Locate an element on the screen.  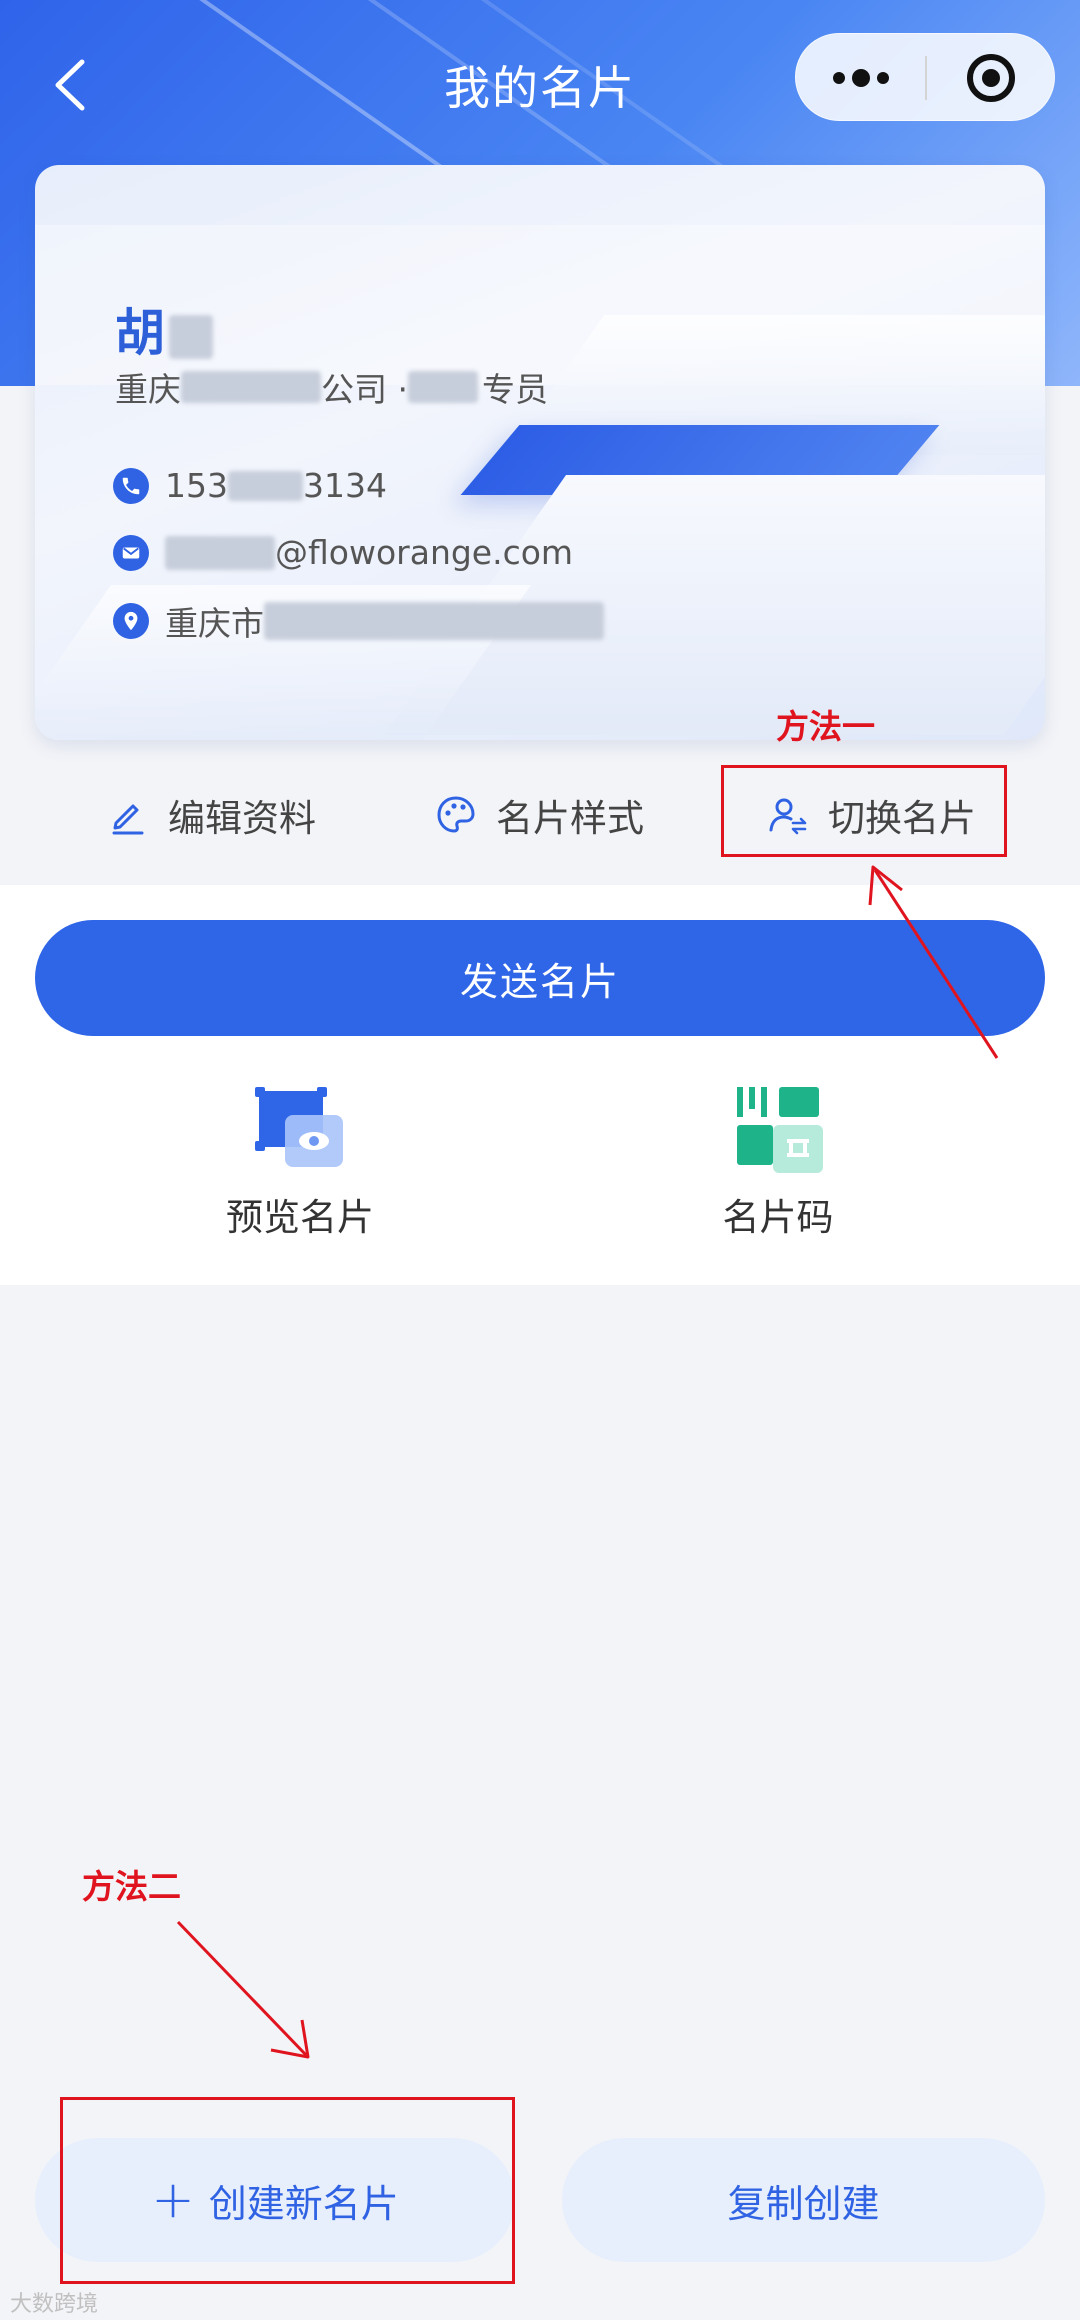
name-text: 胡 is located at coordinates (140, 333).